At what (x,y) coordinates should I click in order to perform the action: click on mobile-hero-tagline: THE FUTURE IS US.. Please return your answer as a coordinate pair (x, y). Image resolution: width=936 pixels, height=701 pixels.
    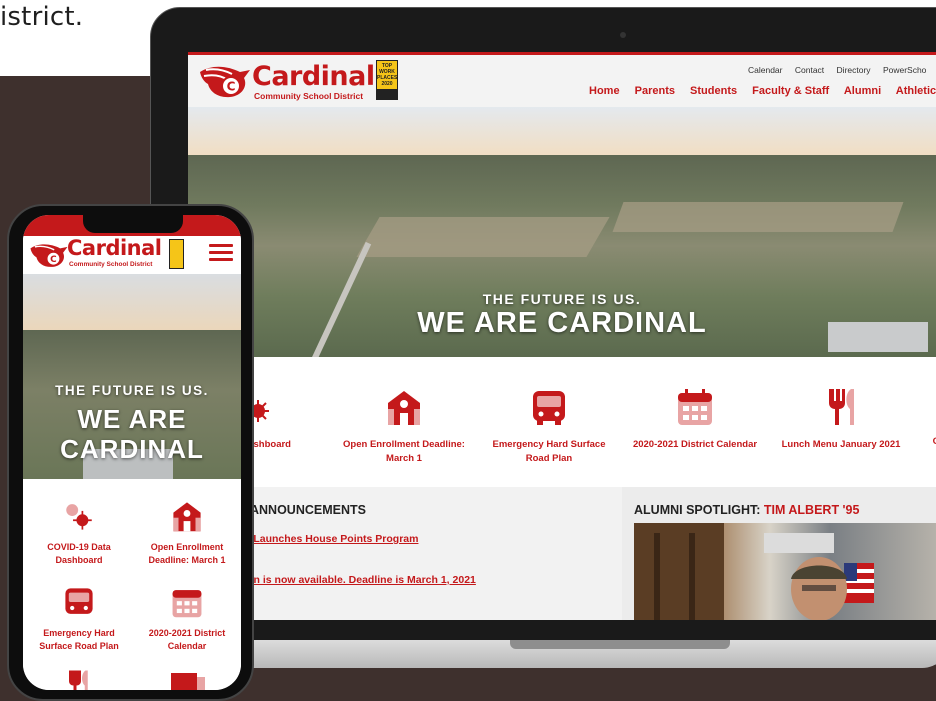
    Looking at the image, I should click on (132, 390).